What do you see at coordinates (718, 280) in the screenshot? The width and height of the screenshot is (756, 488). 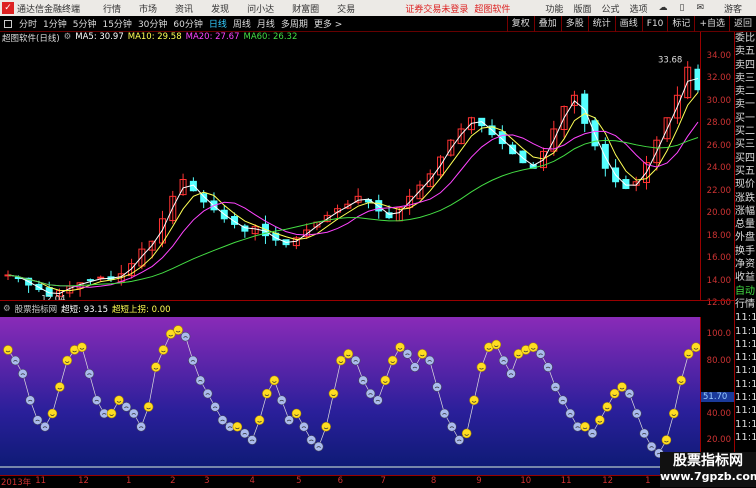 I see `y-tick: 14.00` at bounding box center [718, 280].